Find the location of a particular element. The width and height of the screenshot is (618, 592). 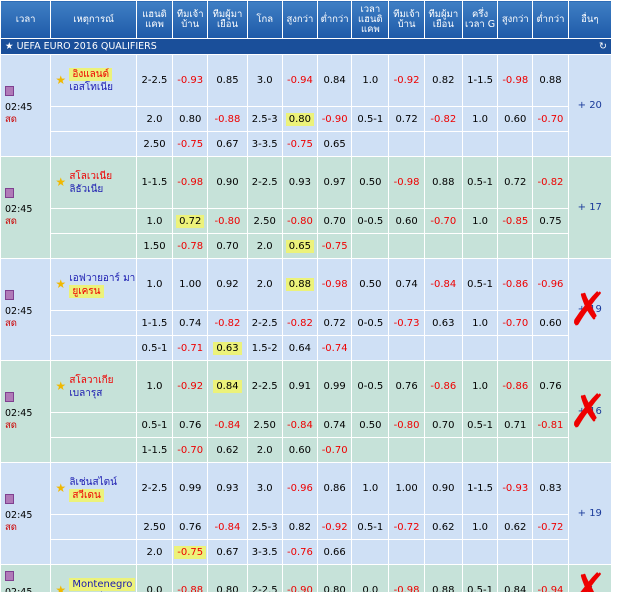

odds-cell: -0.73 is located at coordinates (406, 323).